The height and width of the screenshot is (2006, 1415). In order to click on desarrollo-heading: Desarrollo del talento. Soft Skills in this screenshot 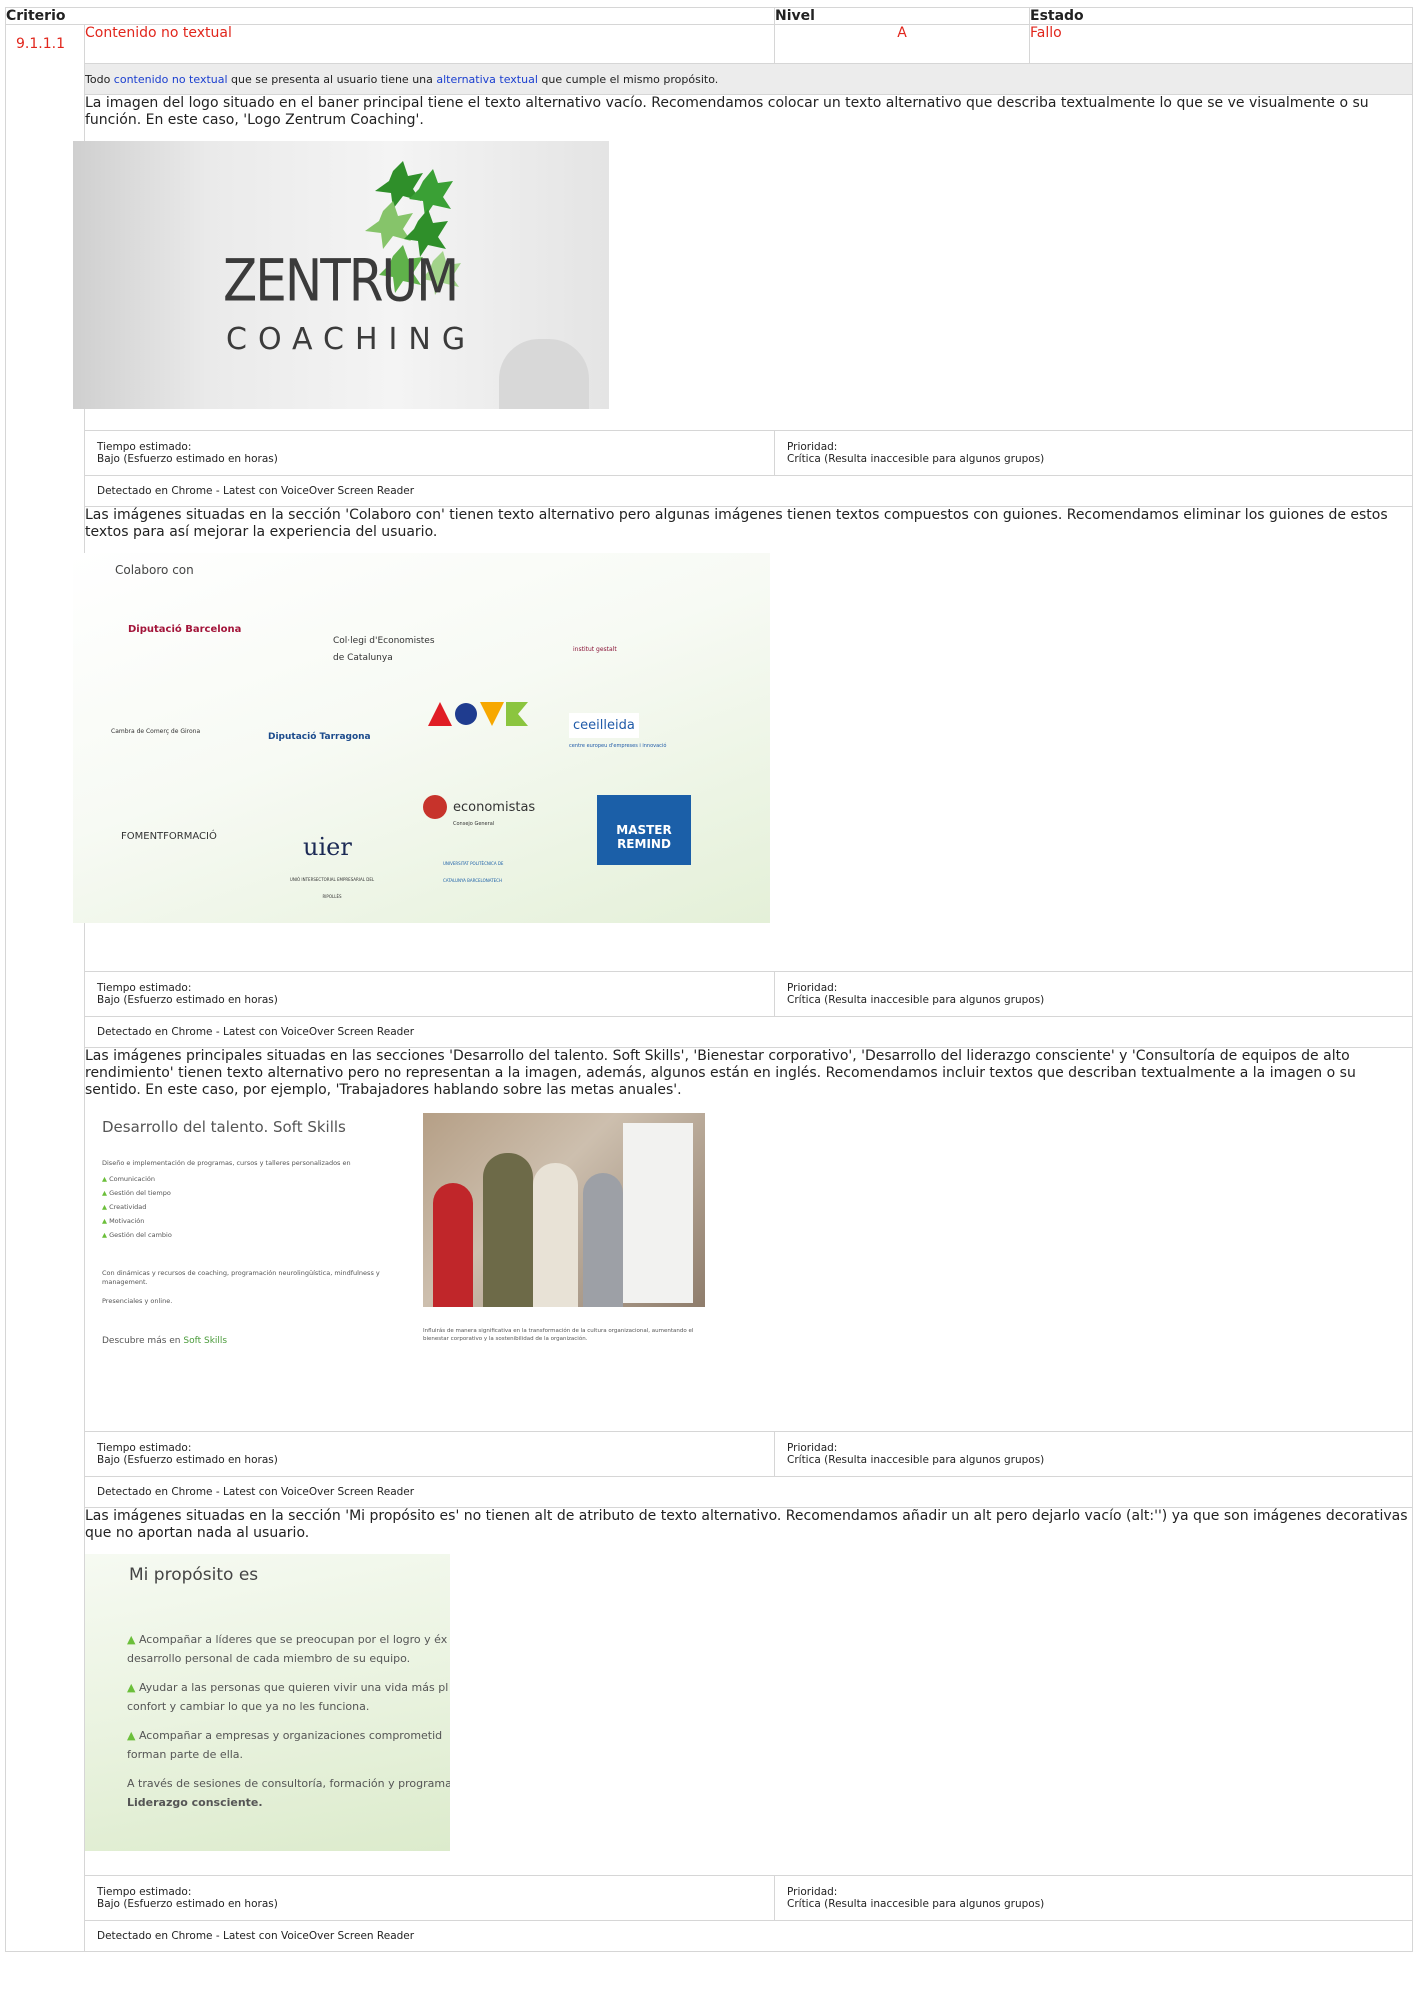, I will do `click(224, 1127)`.